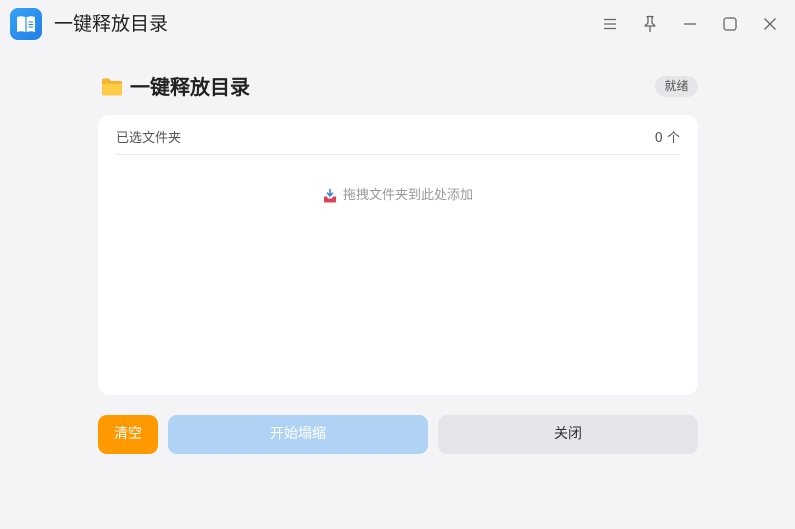 This screenshot has height=529, width=795. Describe the element at coordinates (111, 24) in the screenshot. I see `window-title: 一键释放目录` at that location.